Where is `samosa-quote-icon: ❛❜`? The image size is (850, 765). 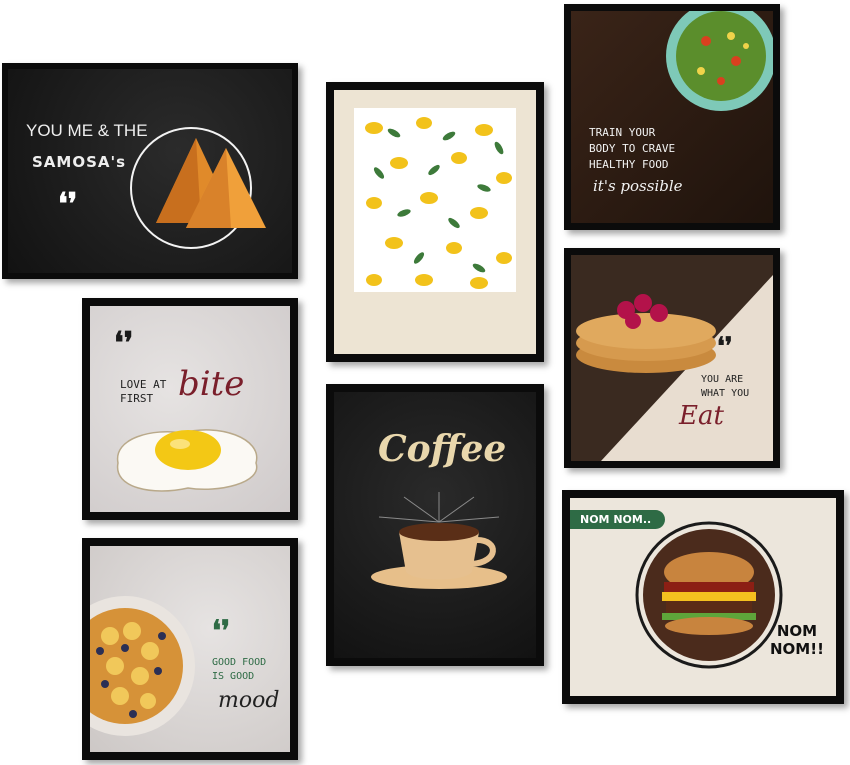 samosa-quote-icon: ❛❜ is located at coordinates (68, 204).